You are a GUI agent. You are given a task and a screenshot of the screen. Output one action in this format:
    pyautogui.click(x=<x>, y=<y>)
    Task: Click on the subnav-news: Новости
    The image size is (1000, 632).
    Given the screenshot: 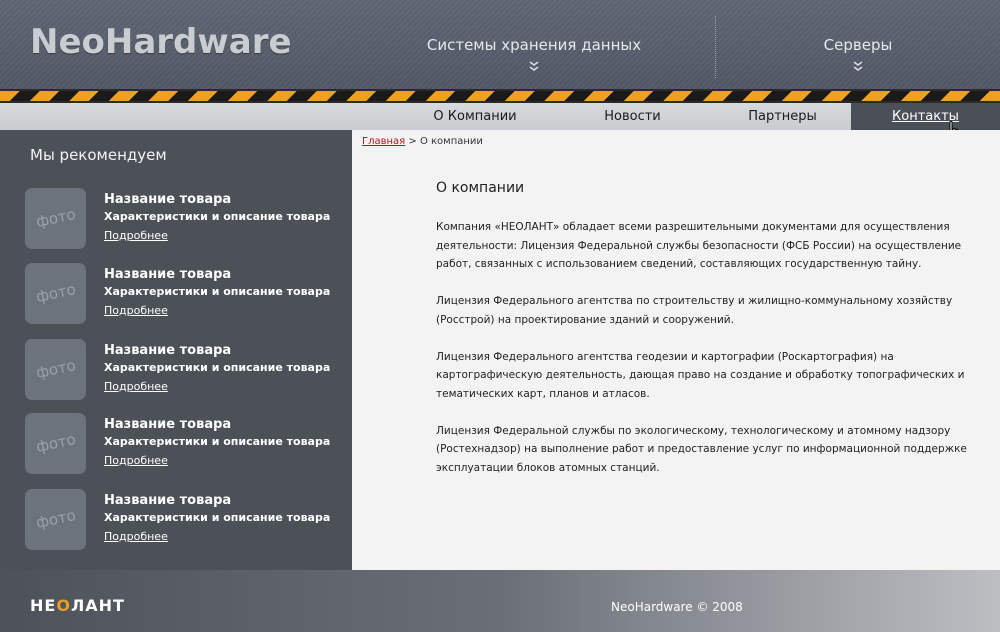 What is the action you would take?
    pyautogui.click(x=632, y=116)
    